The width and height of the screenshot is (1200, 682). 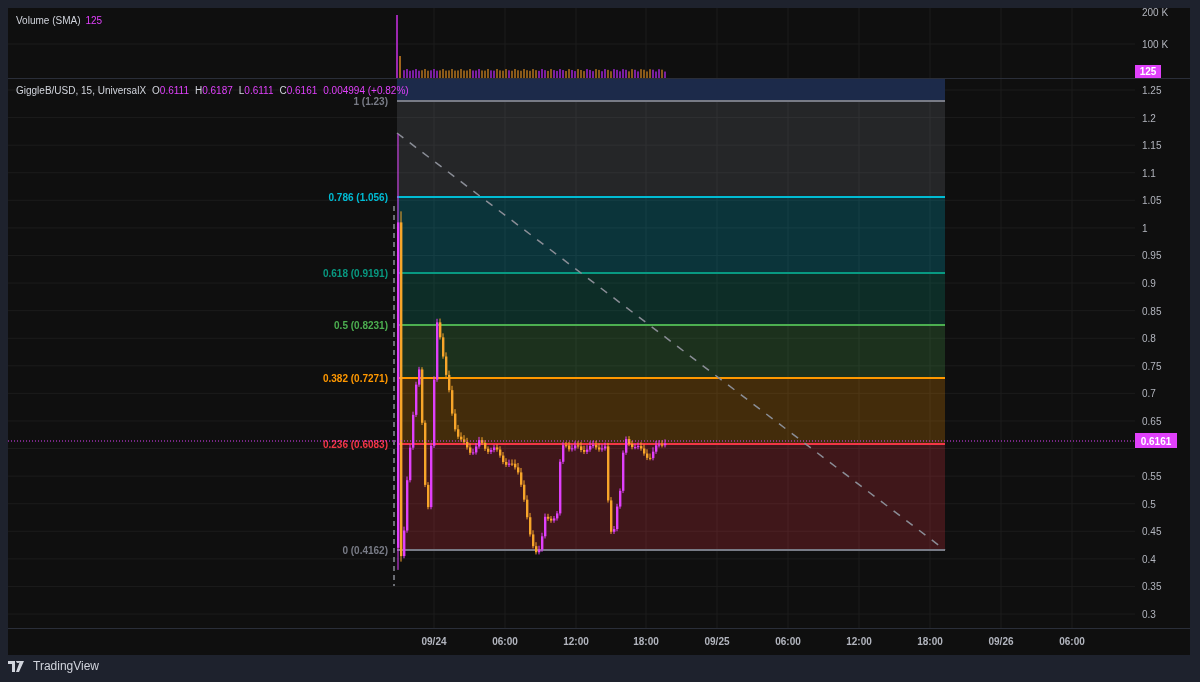 What do you see at coordinates (1152, 201) in the screenshot?
I see `price-axis-label: 1.05` at bounding box center [1152, 201].